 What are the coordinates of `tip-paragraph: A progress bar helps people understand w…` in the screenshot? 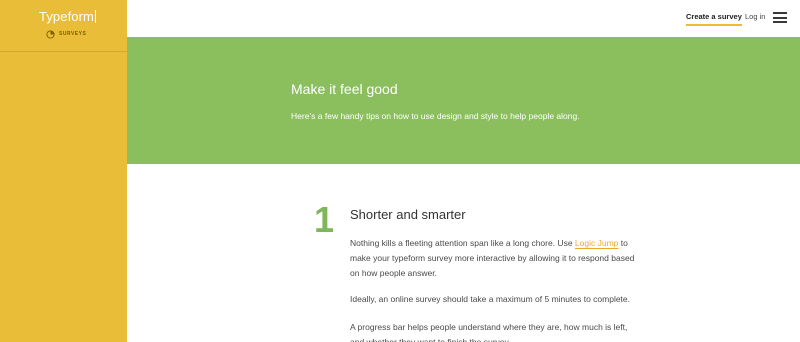 It's located at (489, 332).